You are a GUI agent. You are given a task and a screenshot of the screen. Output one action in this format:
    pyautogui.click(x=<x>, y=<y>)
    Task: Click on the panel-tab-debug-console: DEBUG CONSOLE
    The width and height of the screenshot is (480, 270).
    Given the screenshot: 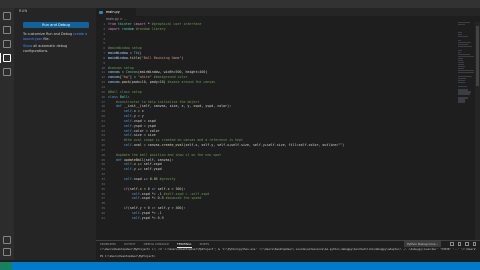 What is the action you would take?
    pyautogui.click(x=156, y=244)
    